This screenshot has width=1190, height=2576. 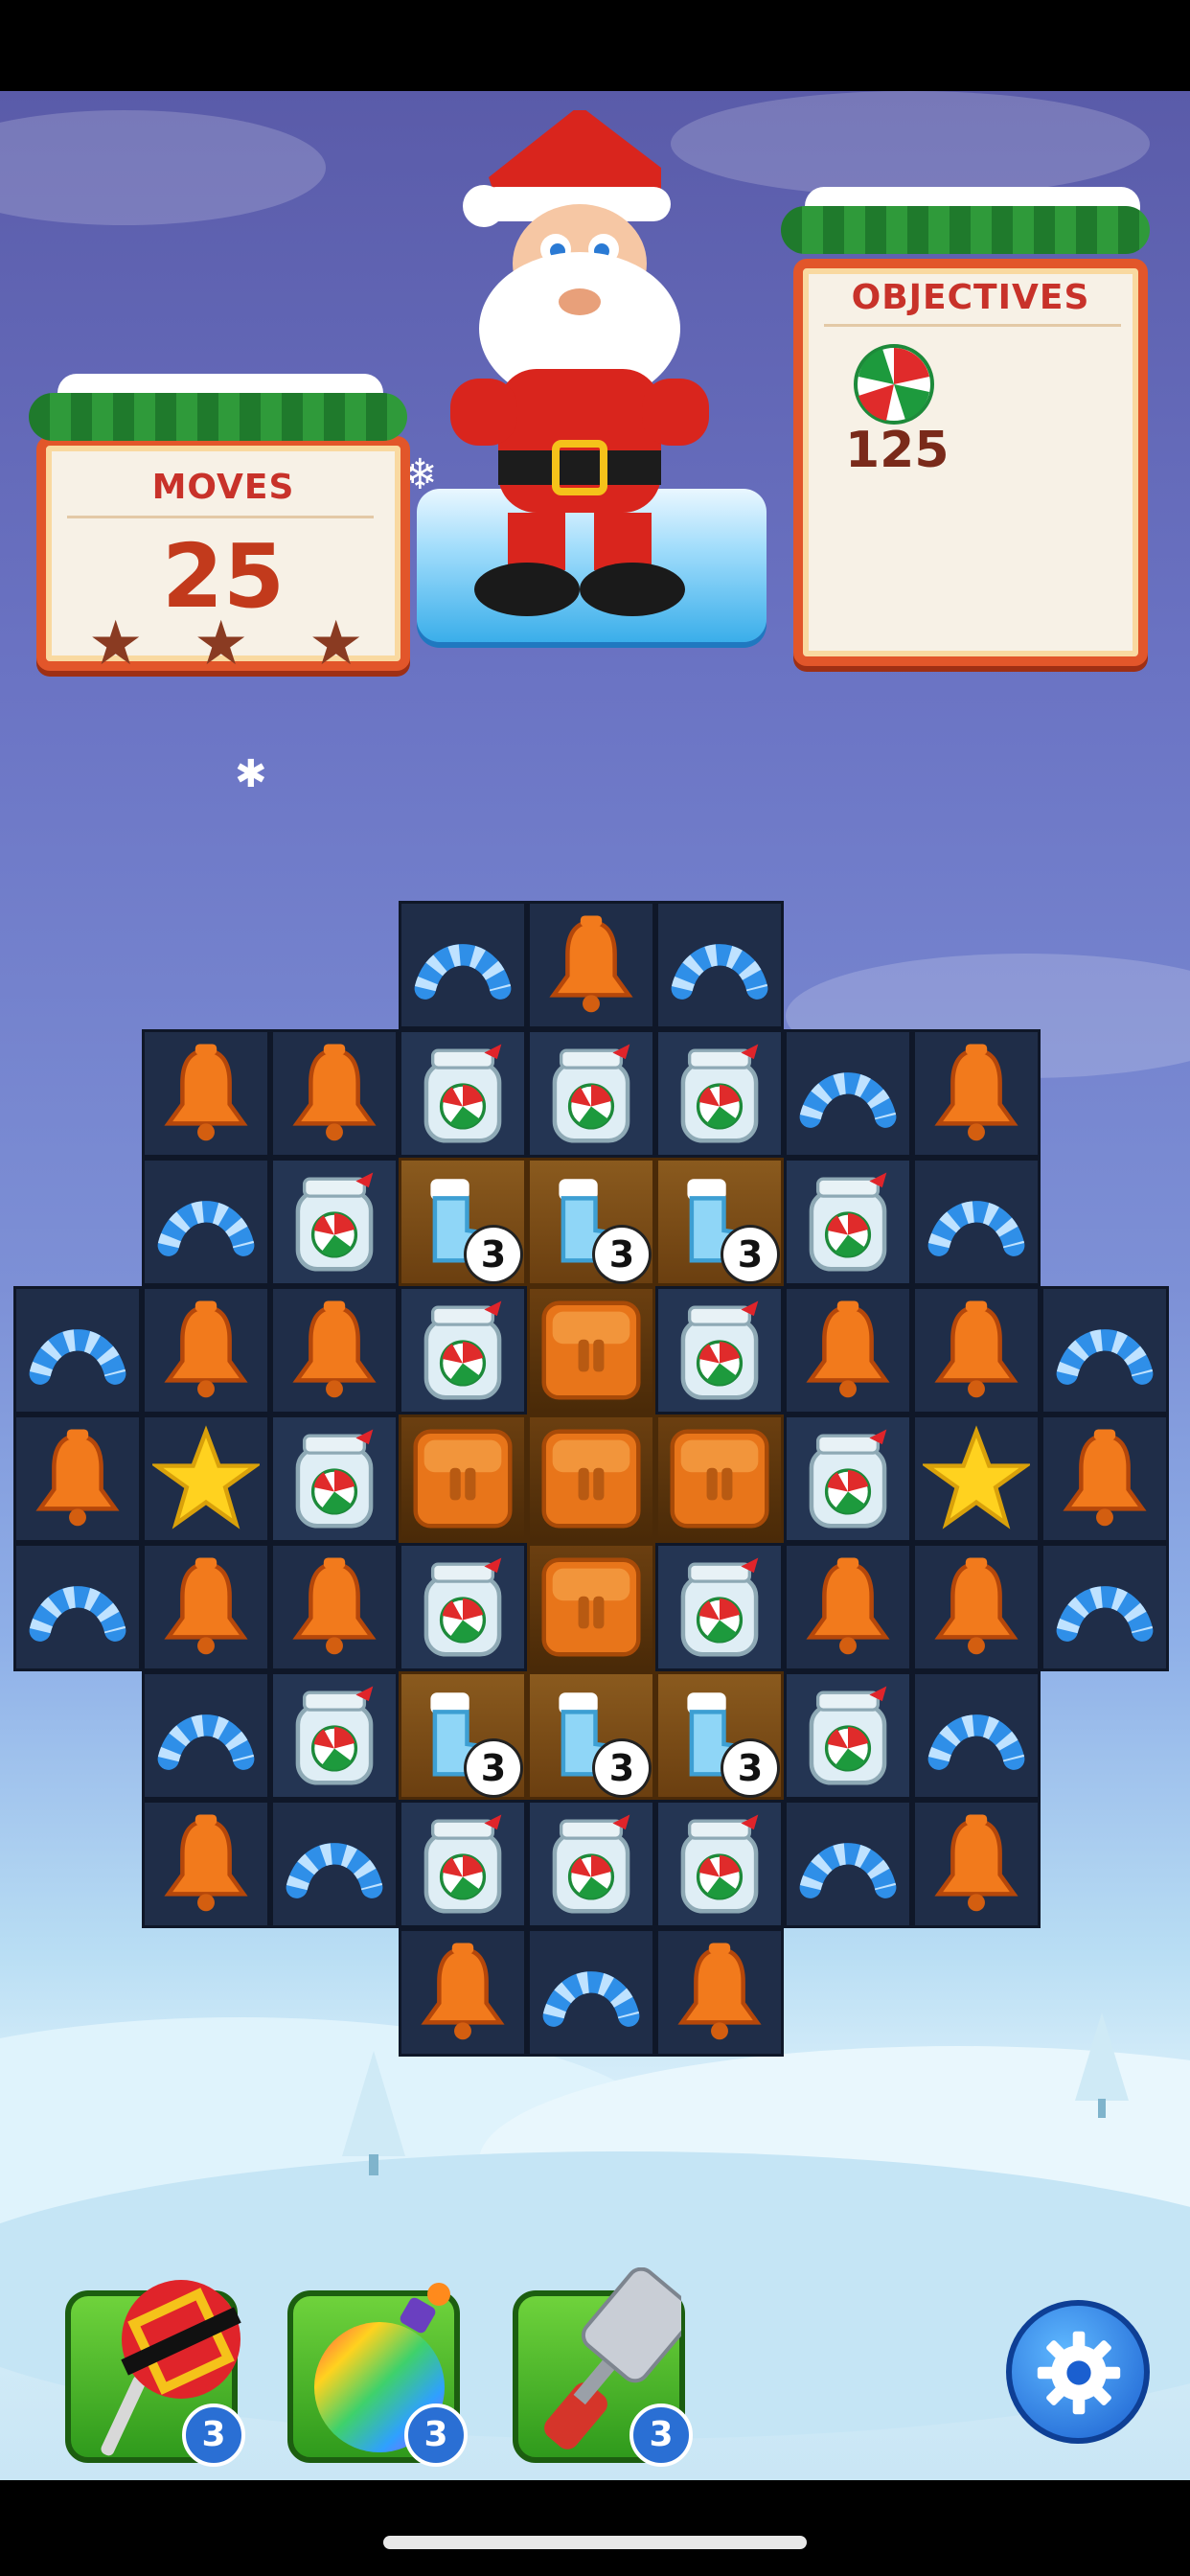 I want to click on booster-rainbow-bomb: 3, so click(x=378, y=2375).